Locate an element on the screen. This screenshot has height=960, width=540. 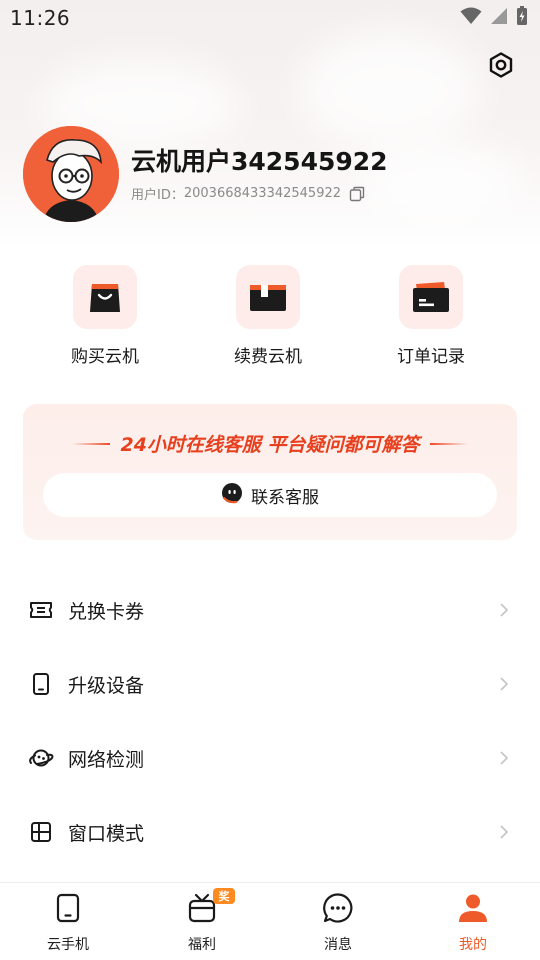
order-card-icon is located at coordinates (431, 297).